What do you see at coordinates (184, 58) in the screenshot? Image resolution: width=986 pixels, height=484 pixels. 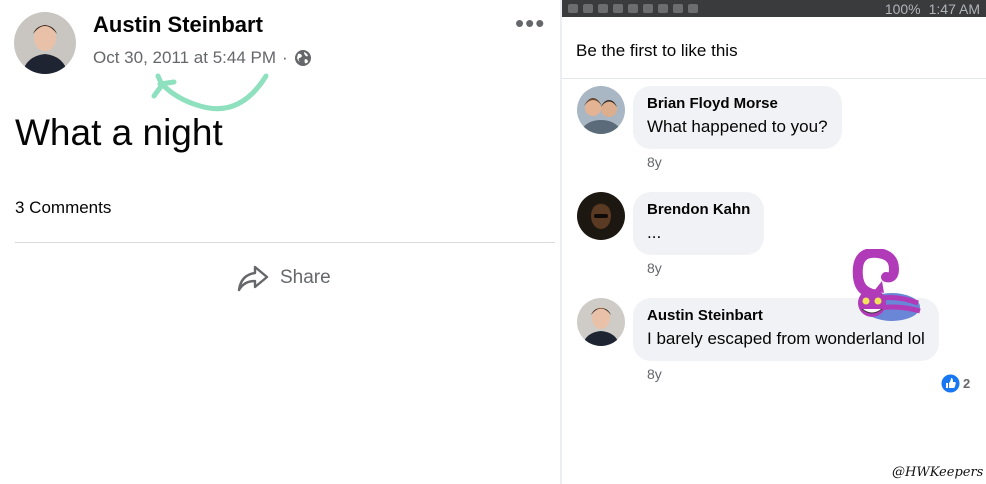 I see `post-timestamp: Oct 30, 2011 at 5:44 PM` at bounding box center [184, 58].